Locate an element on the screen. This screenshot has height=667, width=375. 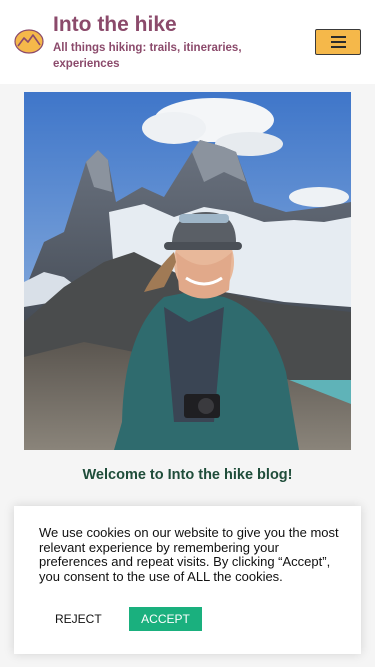
hamburger-menu-icon is located at coordinates (338, 37).